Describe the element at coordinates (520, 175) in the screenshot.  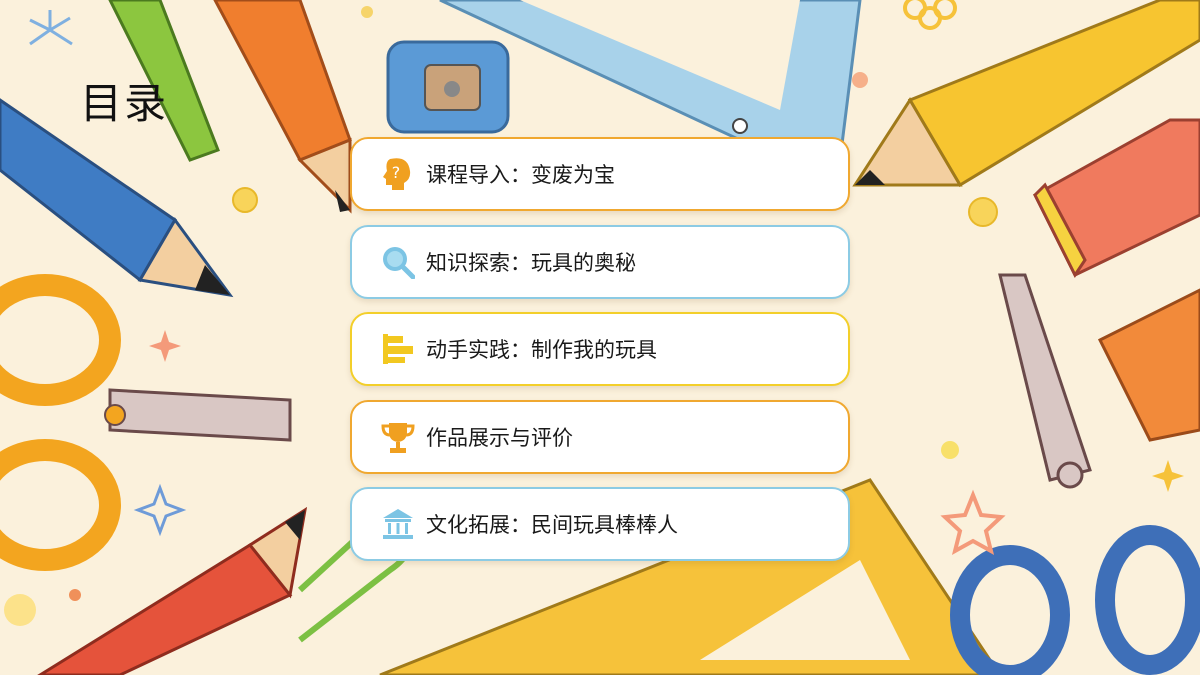
I see `toc-item-label: 课程导入：变废为宝` at that location.